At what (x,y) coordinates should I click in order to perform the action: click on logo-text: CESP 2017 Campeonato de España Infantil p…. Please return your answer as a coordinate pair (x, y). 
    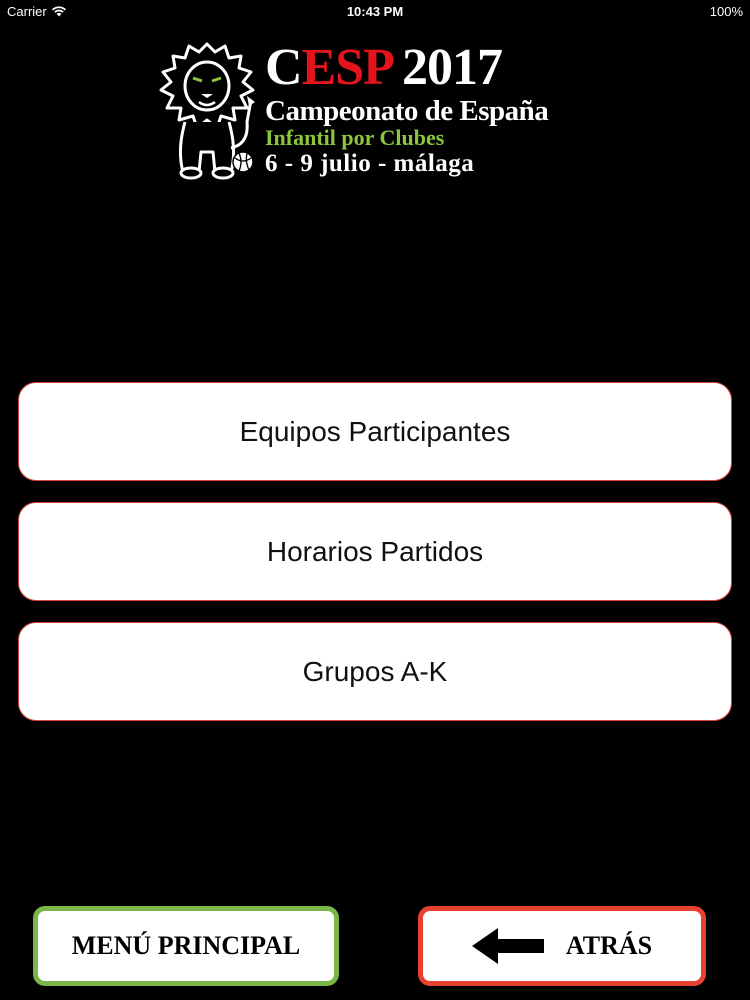
    Looking at the image, I should click on (415, 109).